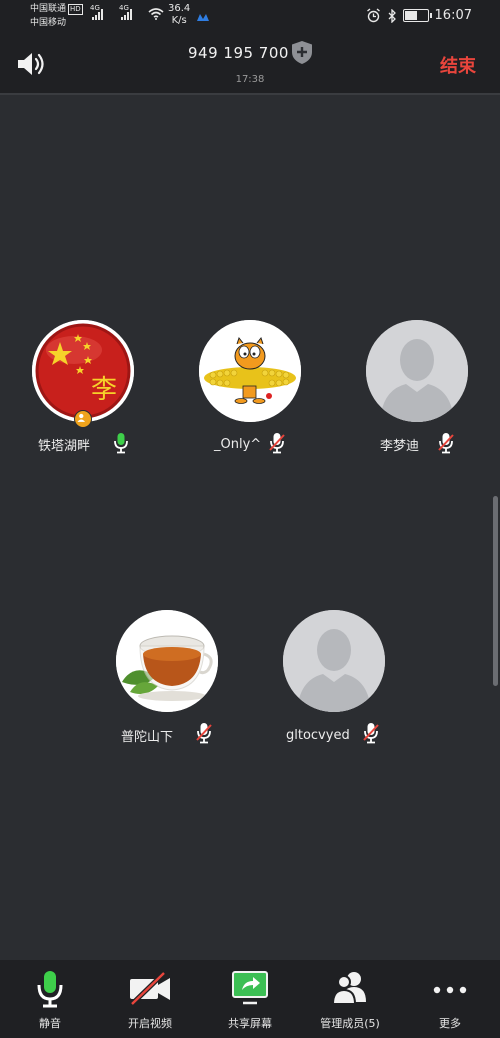  I want to click on participant-name: gltocvyed, so click(318, 735).